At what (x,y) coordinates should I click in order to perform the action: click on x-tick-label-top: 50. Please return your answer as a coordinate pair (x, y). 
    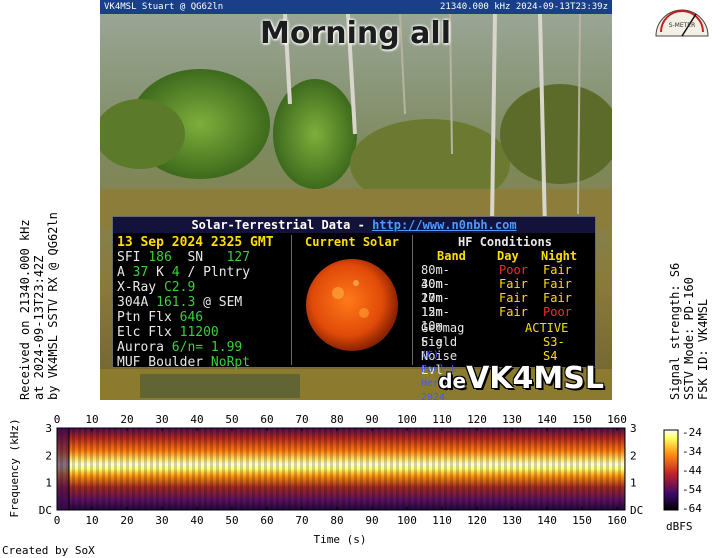
    Looking at the image, I should click on (231, 419).